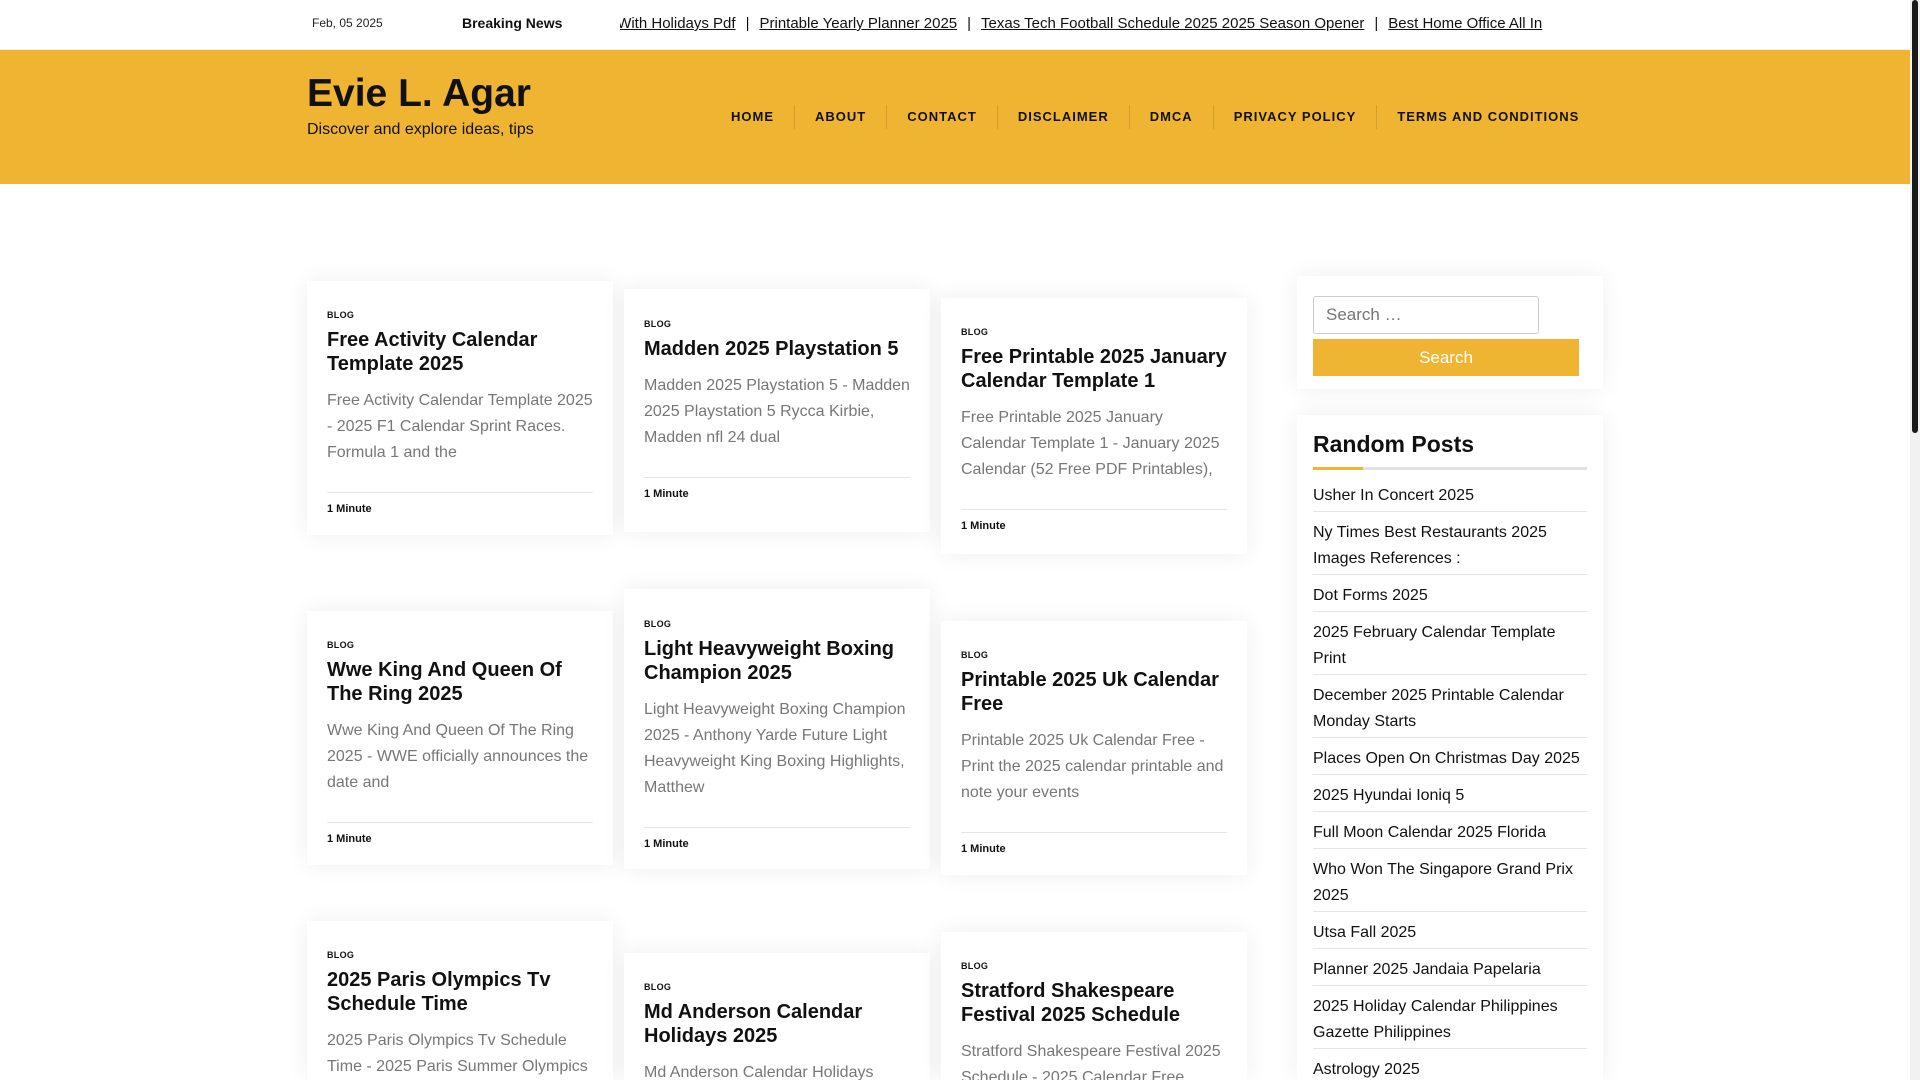 This screenshot has width=1920, height=1080. What do you see at coordinates (1465, 23) in the screenshot?
I see `ticker-link: Best Home Office All In` at bounding box center [1465, 23].